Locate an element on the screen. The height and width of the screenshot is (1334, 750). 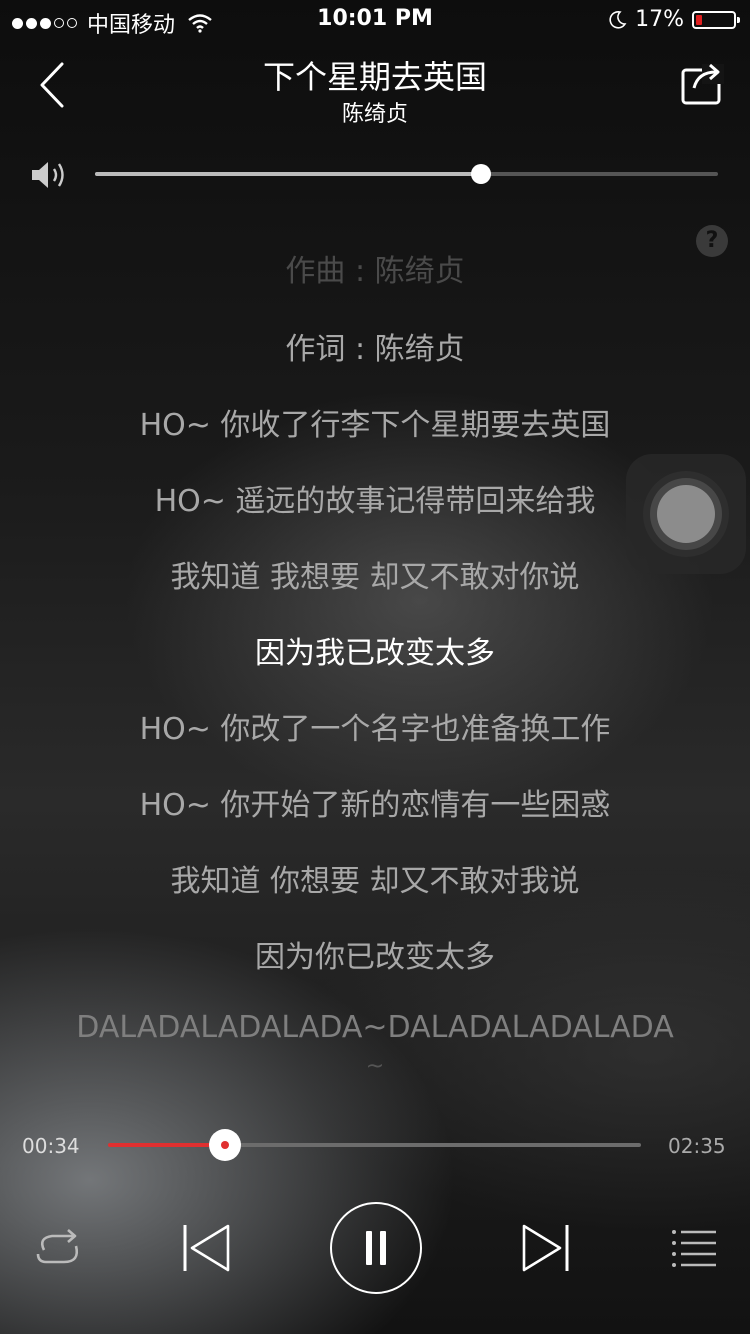
next-track-icon is located at coordinates (546, 1248).